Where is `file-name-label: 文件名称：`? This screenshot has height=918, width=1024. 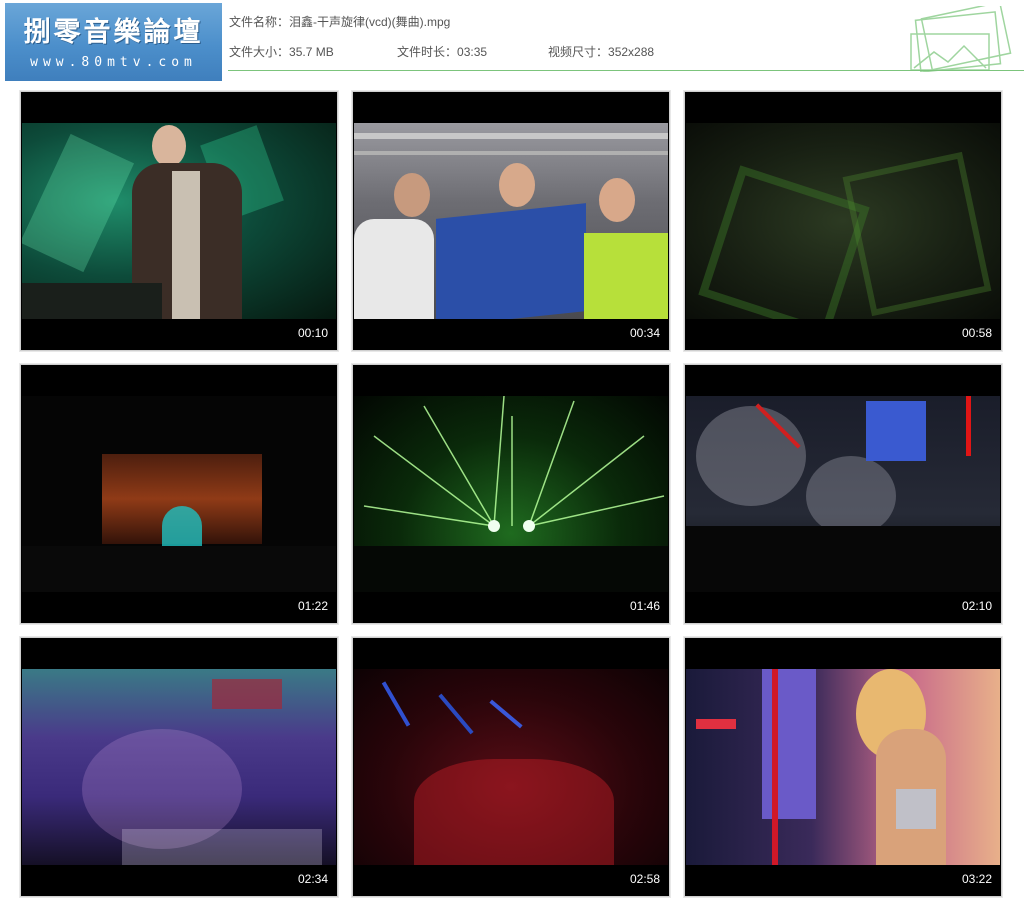
file-name-label: 文件名称： is located at coordinates (259, 22).